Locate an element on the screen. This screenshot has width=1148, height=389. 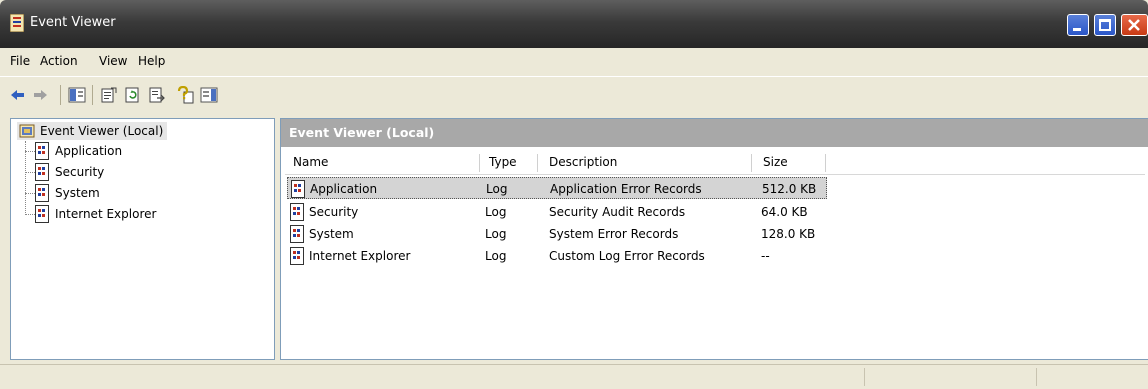
details-pane-header: Event Viewer (Local) is located at coordinates (714, 133).